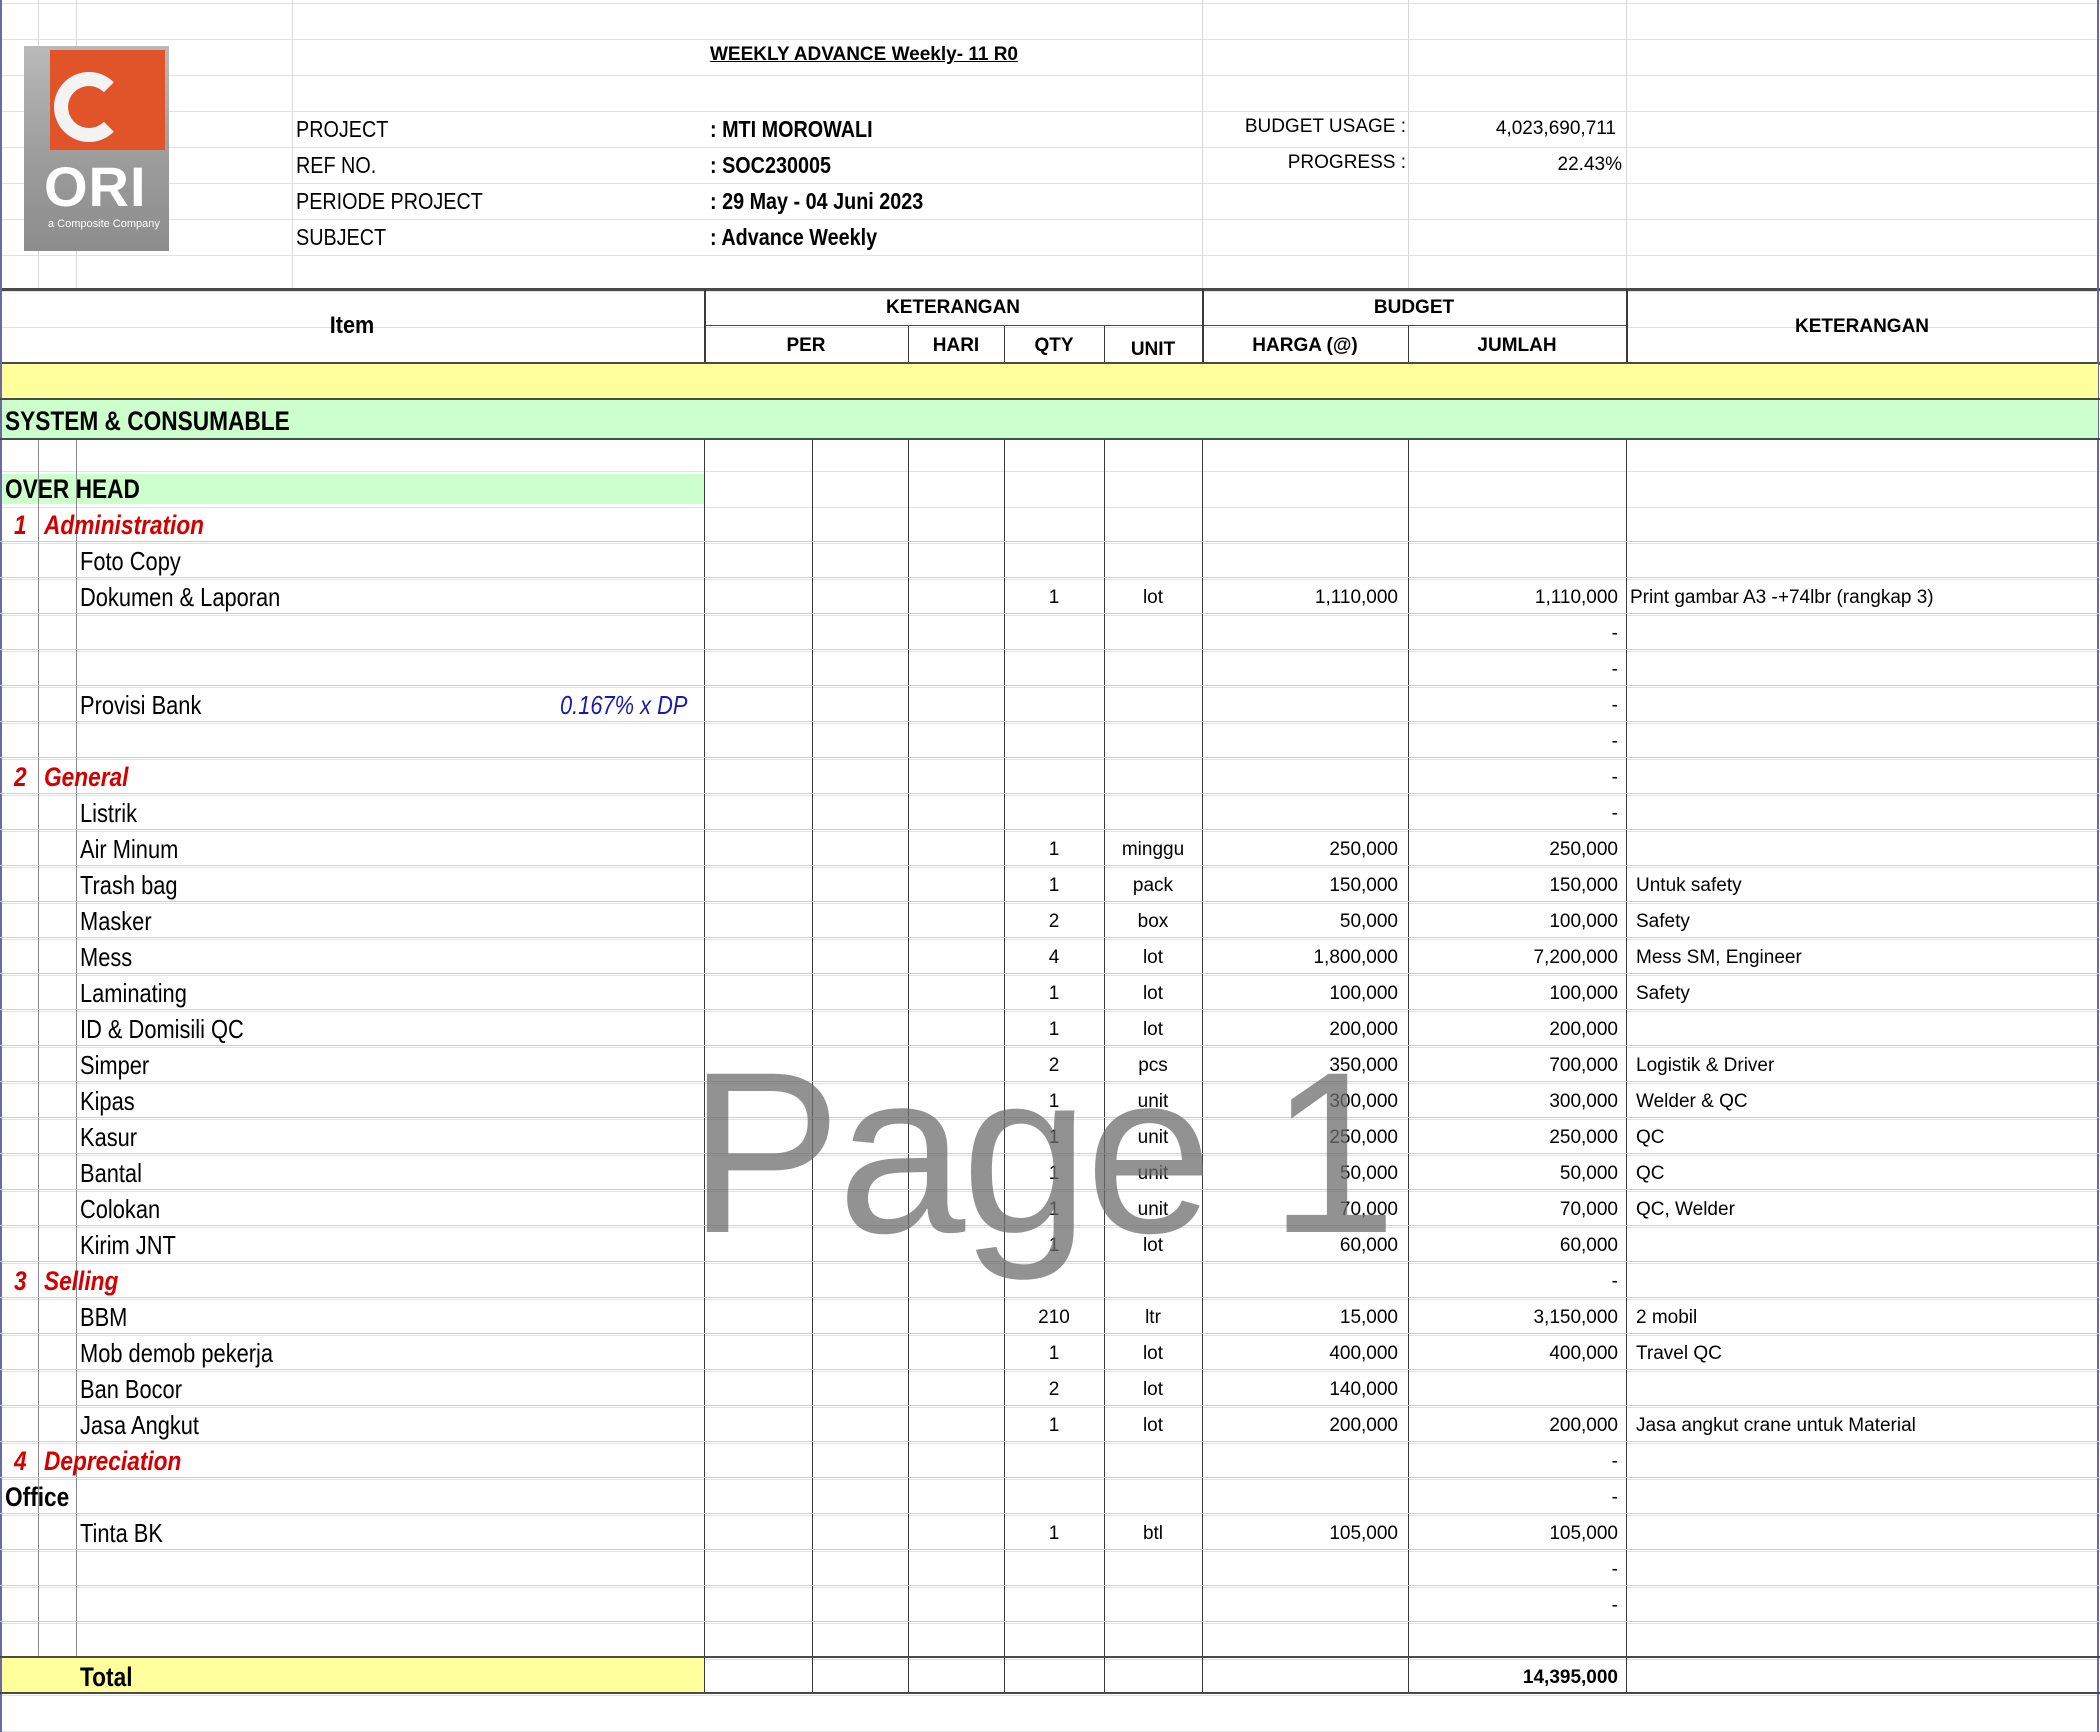 The height and width of the screenshot is (1732, 2100). Describe the element at coordinates (1153, 1065) in the screenshot. I see `item-unit: pcs` at that location.